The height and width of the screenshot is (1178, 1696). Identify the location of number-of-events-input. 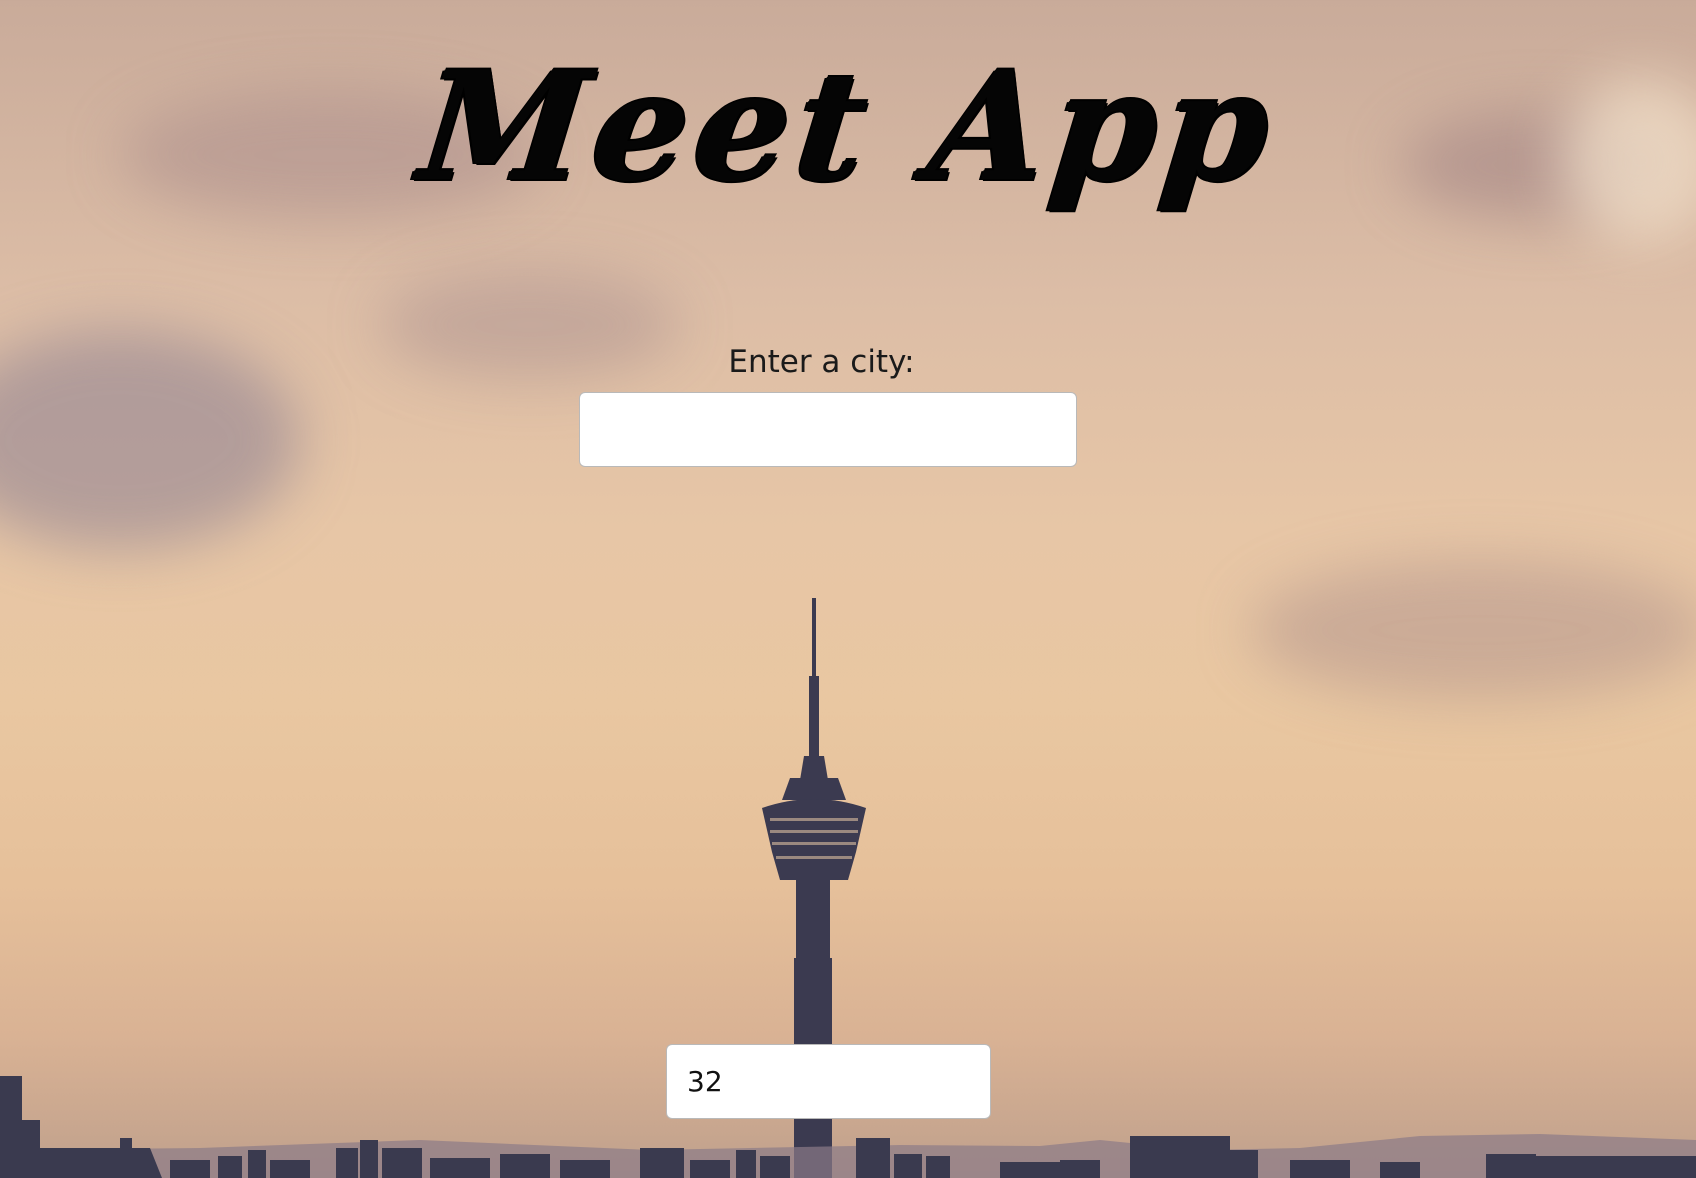
(828, 1081).